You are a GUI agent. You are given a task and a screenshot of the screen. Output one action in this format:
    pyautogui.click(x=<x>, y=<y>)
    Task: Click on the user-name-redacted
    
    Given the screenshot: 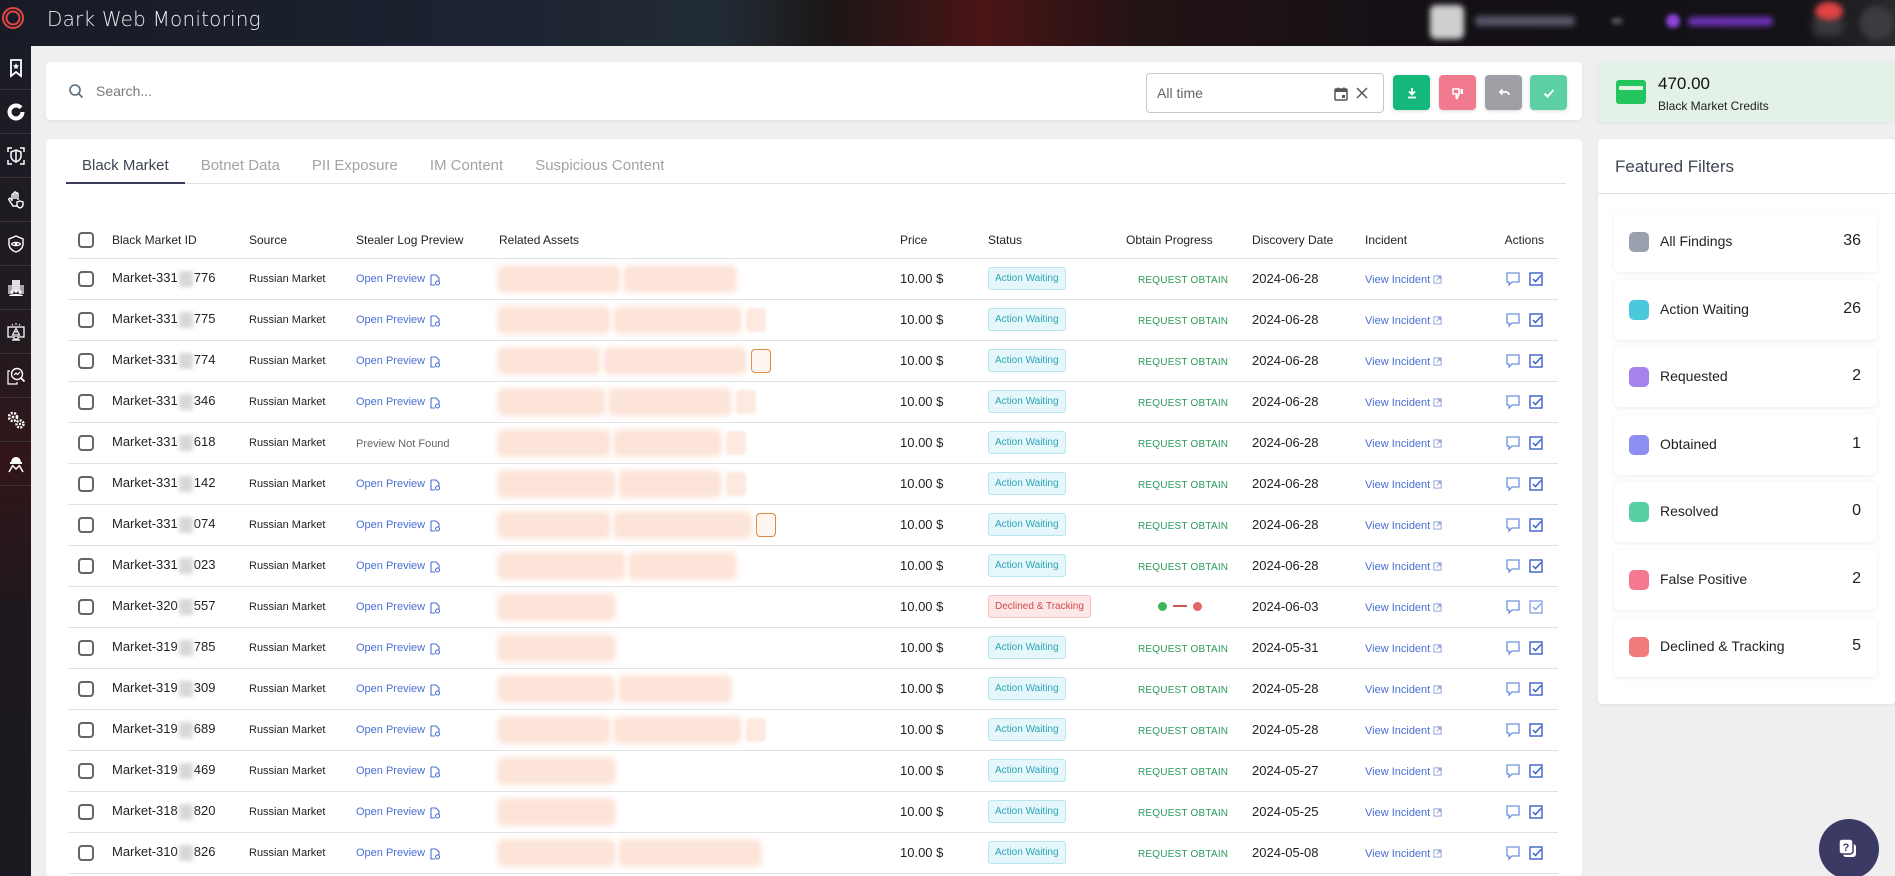 What is the action you would take?
    pyautogui.click(x=1525, y=21)
    